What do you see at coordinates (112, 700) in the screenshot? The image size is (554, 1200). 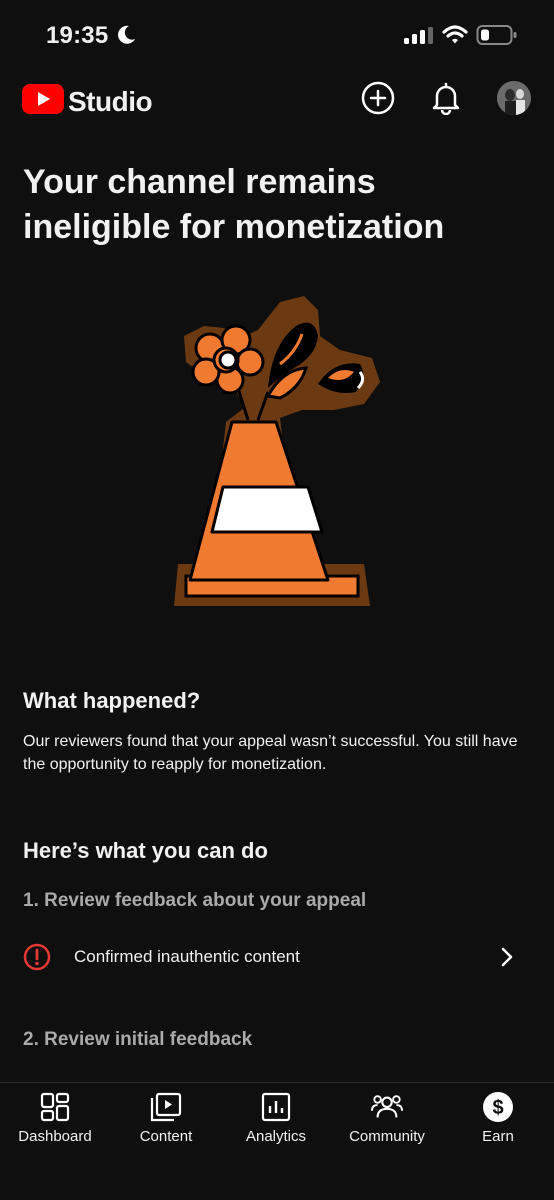 I see `what-happened-heading: What happened?` at bounding box center [112, 700].